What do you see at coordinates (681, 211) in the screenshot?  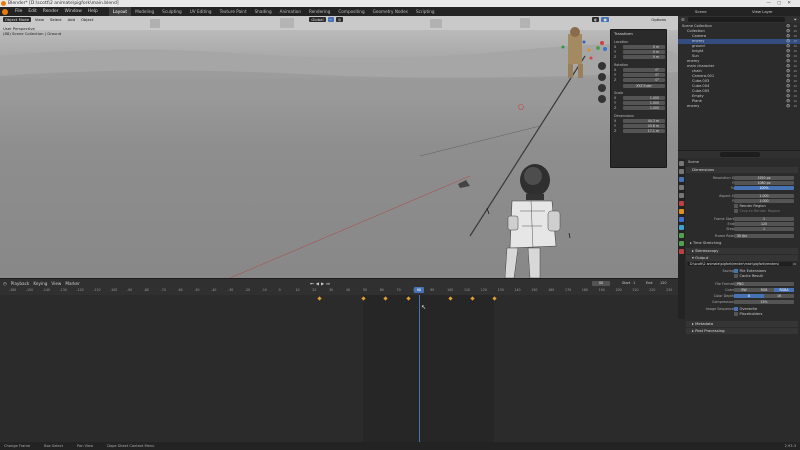 I see `object-tab-icon` at bounding box center [681, 211].